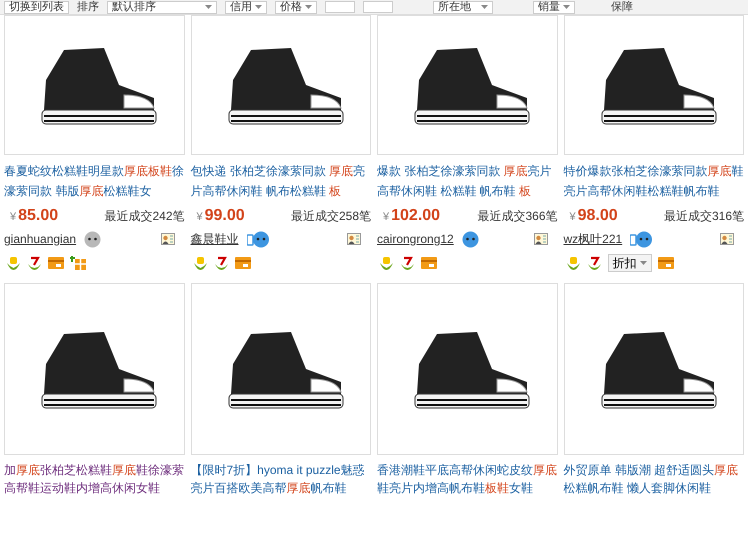  I want to click on location-dropdown: 所在地, so click(463, 7).